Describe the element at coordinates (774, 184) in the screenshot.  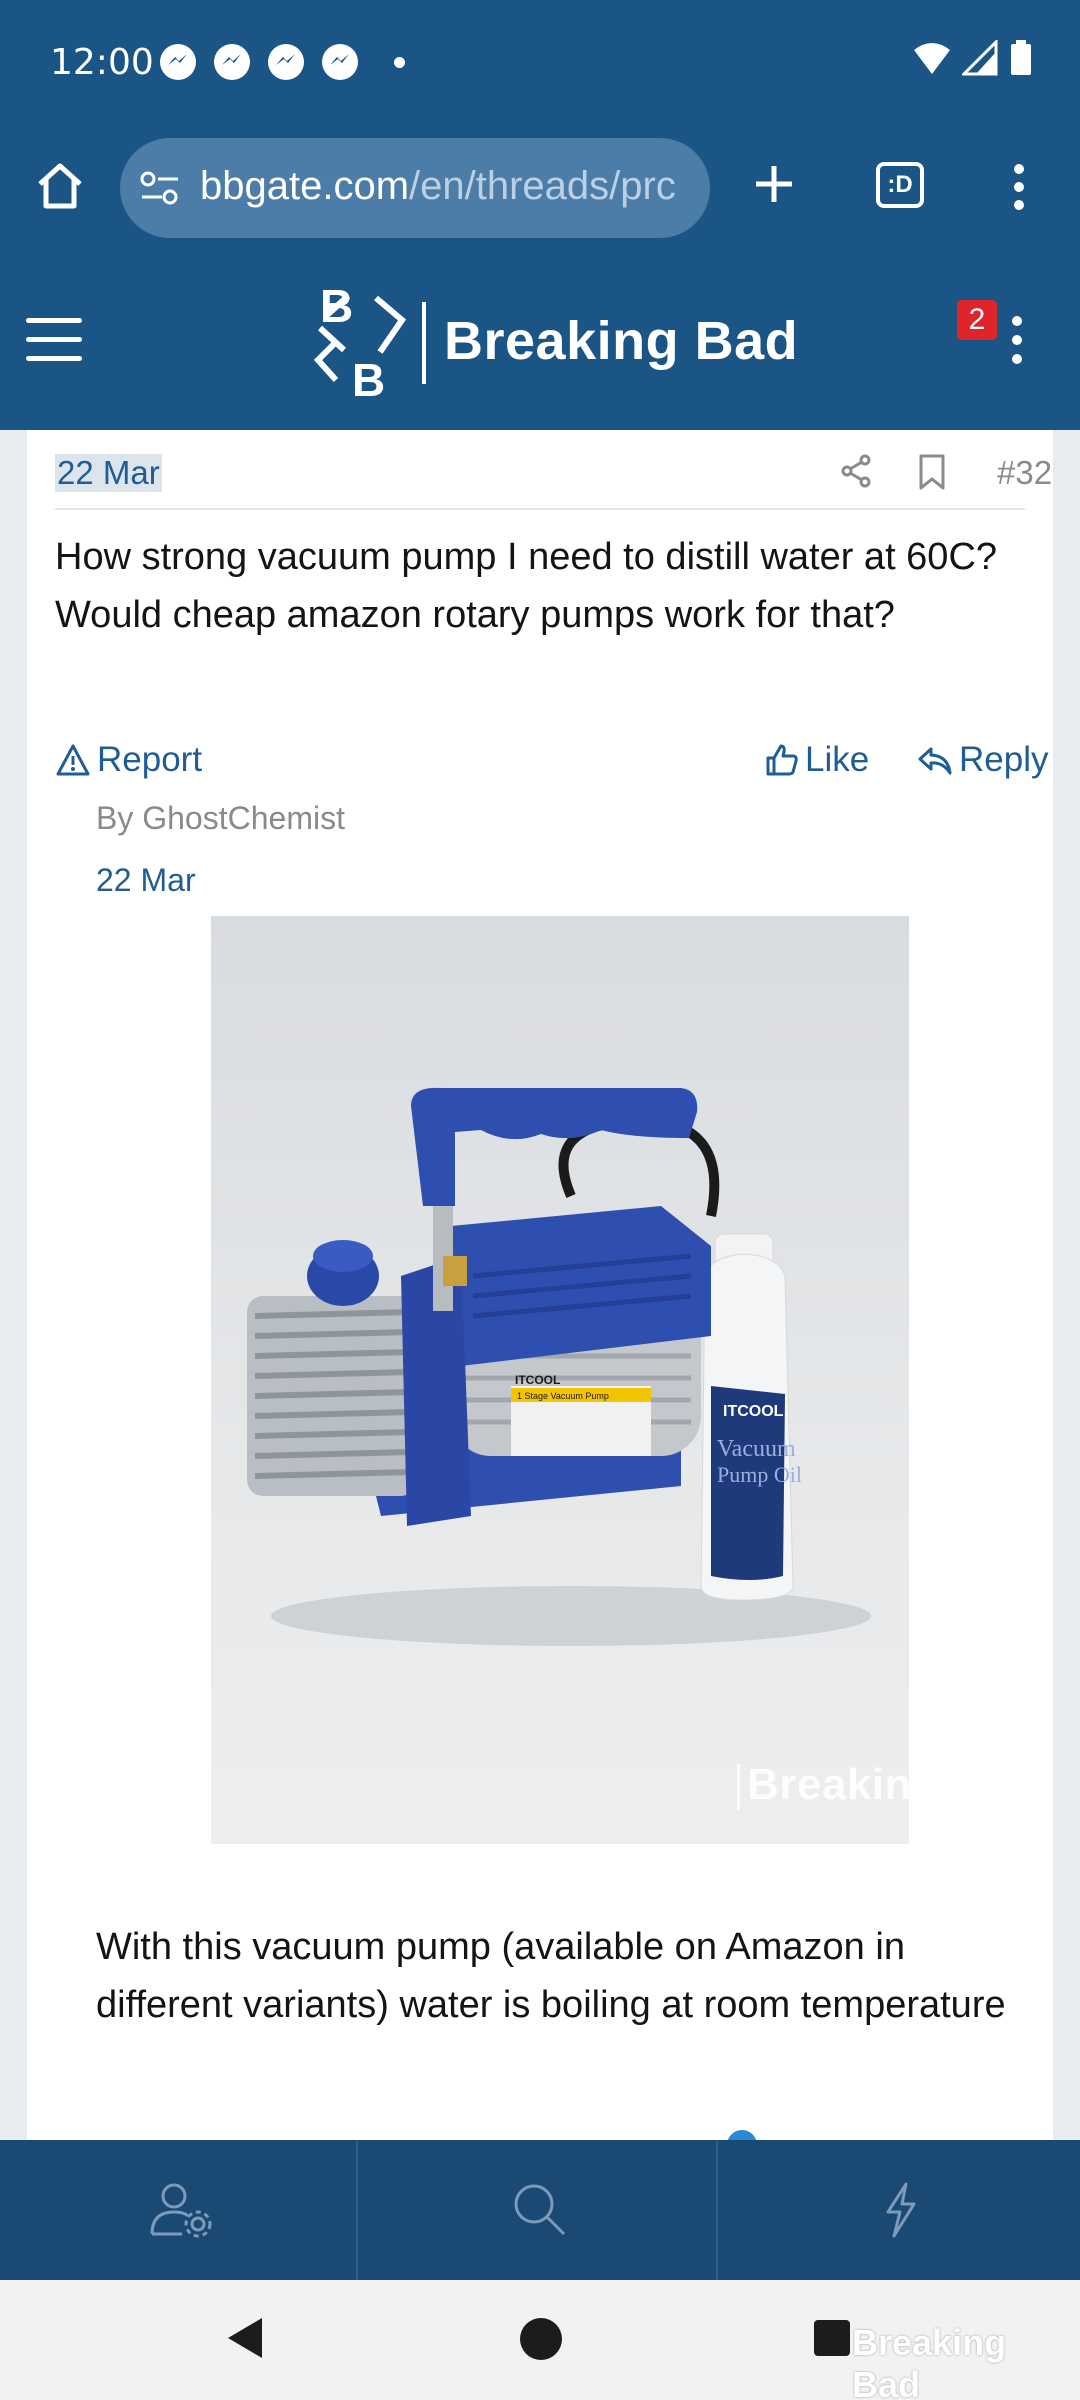
I see `new-tab-icon` at that location.